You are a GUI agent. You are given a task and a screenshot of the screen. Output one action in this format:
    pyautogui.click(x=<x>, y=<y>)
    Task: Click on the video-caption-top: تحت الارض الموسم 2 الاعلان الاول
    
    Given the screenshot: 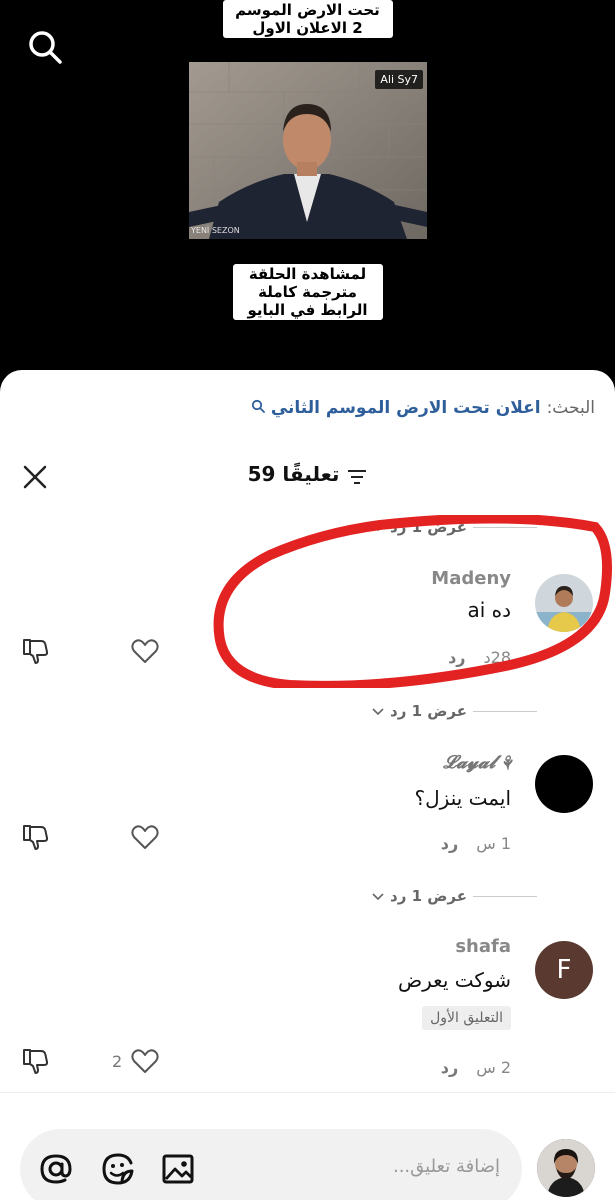 What is the action you would take?
    pyautogui.click(x=307, y=19)
    